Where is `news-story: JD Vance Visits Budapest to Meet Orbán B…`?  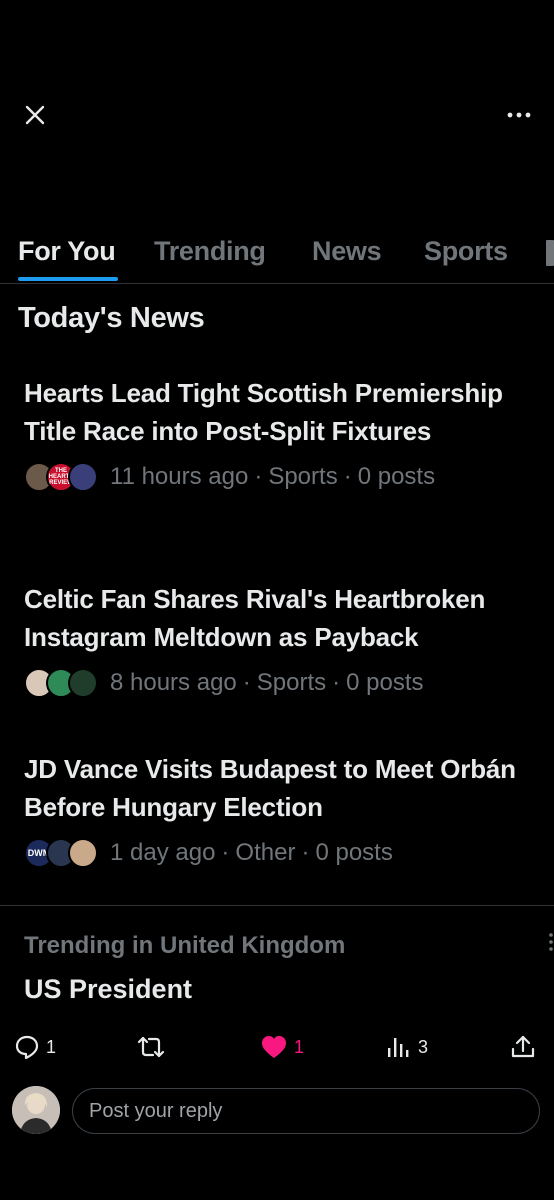 news-story: JD Vance Visits Budapest to Meet Orbán B… is located at coordinates (284, 810).